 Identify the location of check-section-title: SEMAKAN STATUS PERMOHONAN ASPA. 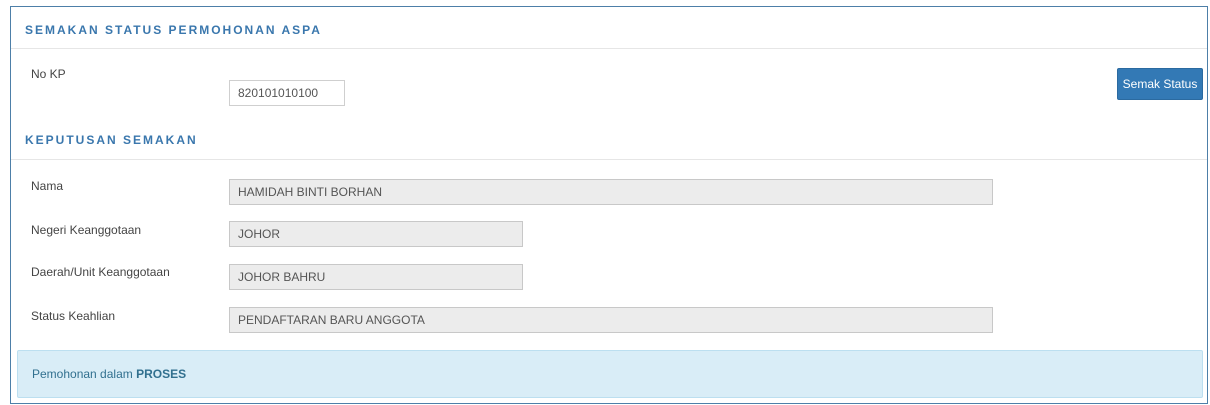
(173, 30).